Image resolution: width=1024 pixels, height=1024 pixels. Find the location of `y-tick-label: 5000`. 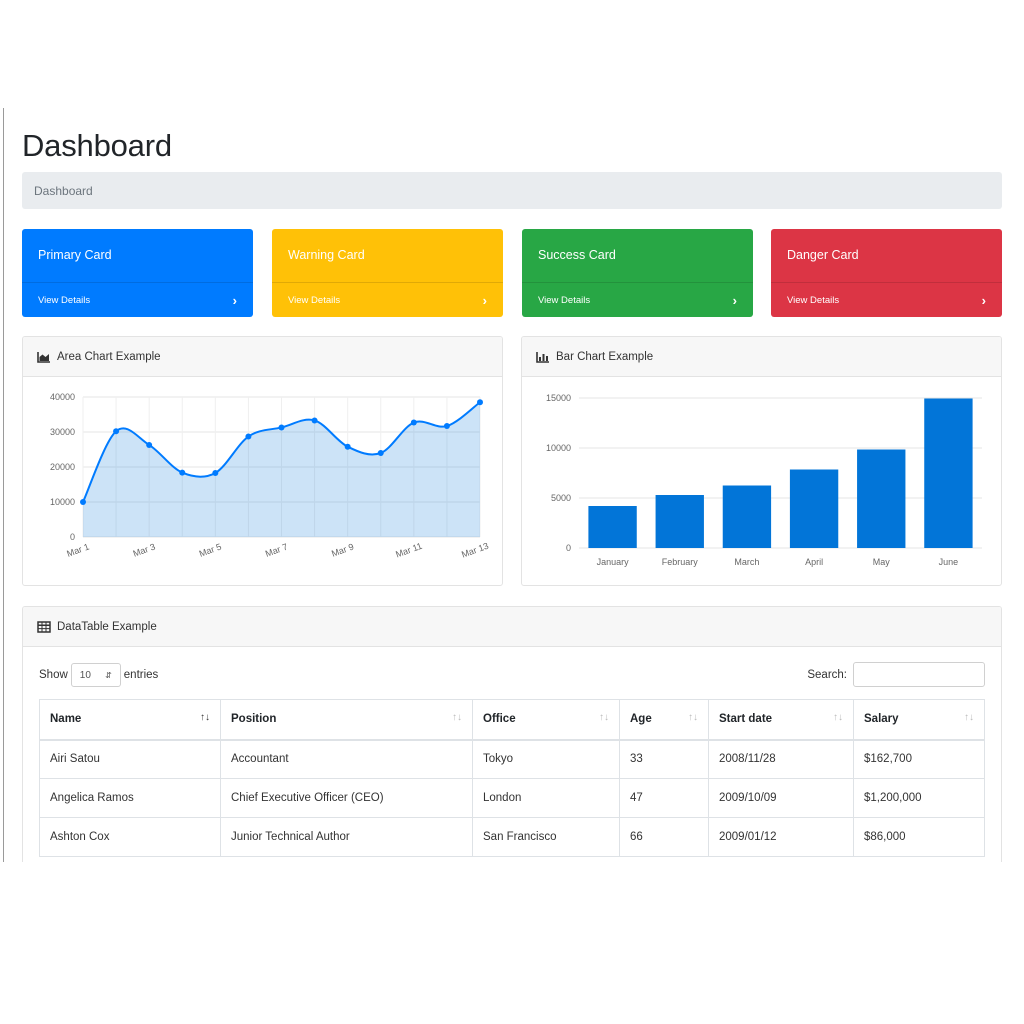

y-tick-label: 5000 is located at coordinates (561, 498).